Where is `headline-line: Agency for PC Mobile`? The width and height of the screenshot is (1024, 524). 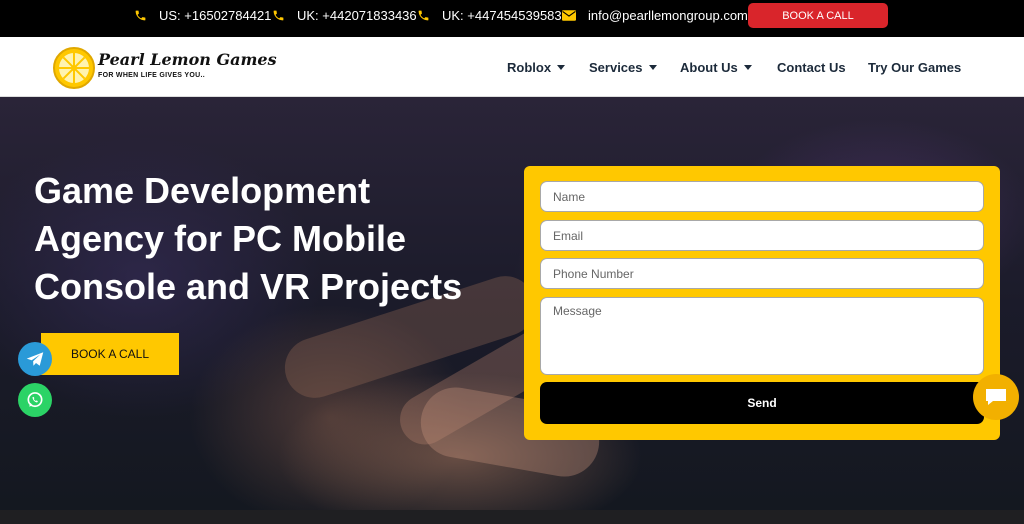 headline-line: Agency for PC Mobile is located at coordinates (220, 238).